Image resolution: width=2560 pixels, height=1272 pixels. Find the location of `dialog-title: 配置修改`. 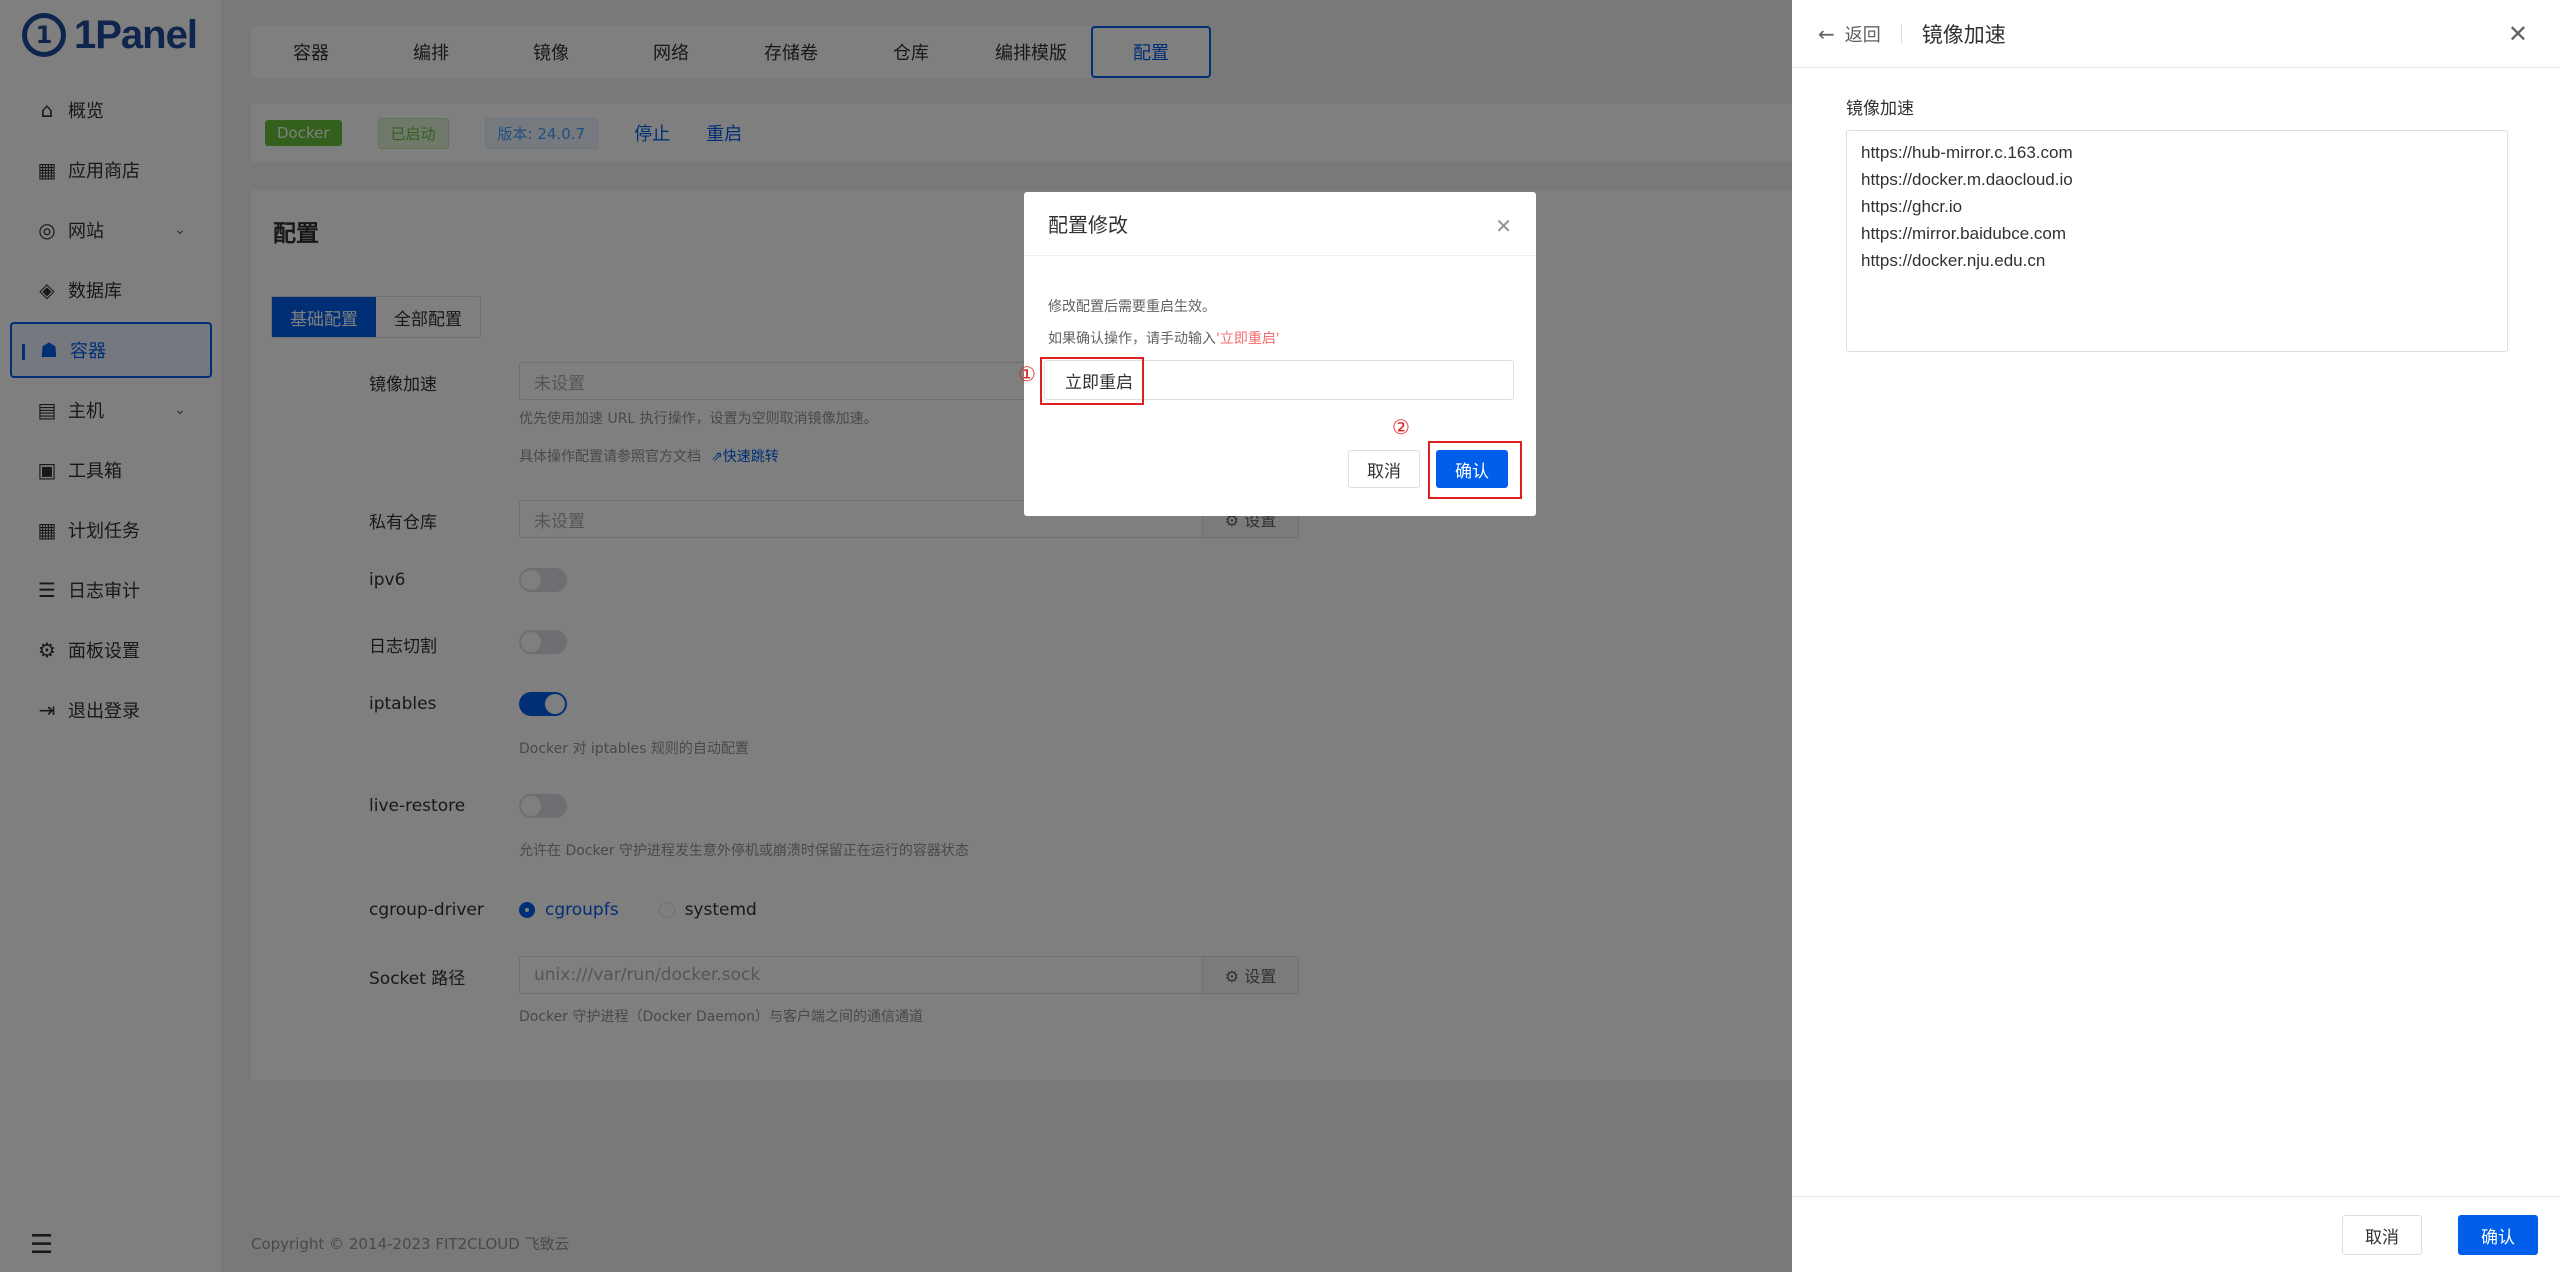

dialog-title: 配置修改 is located at coordinates (1280, 224).